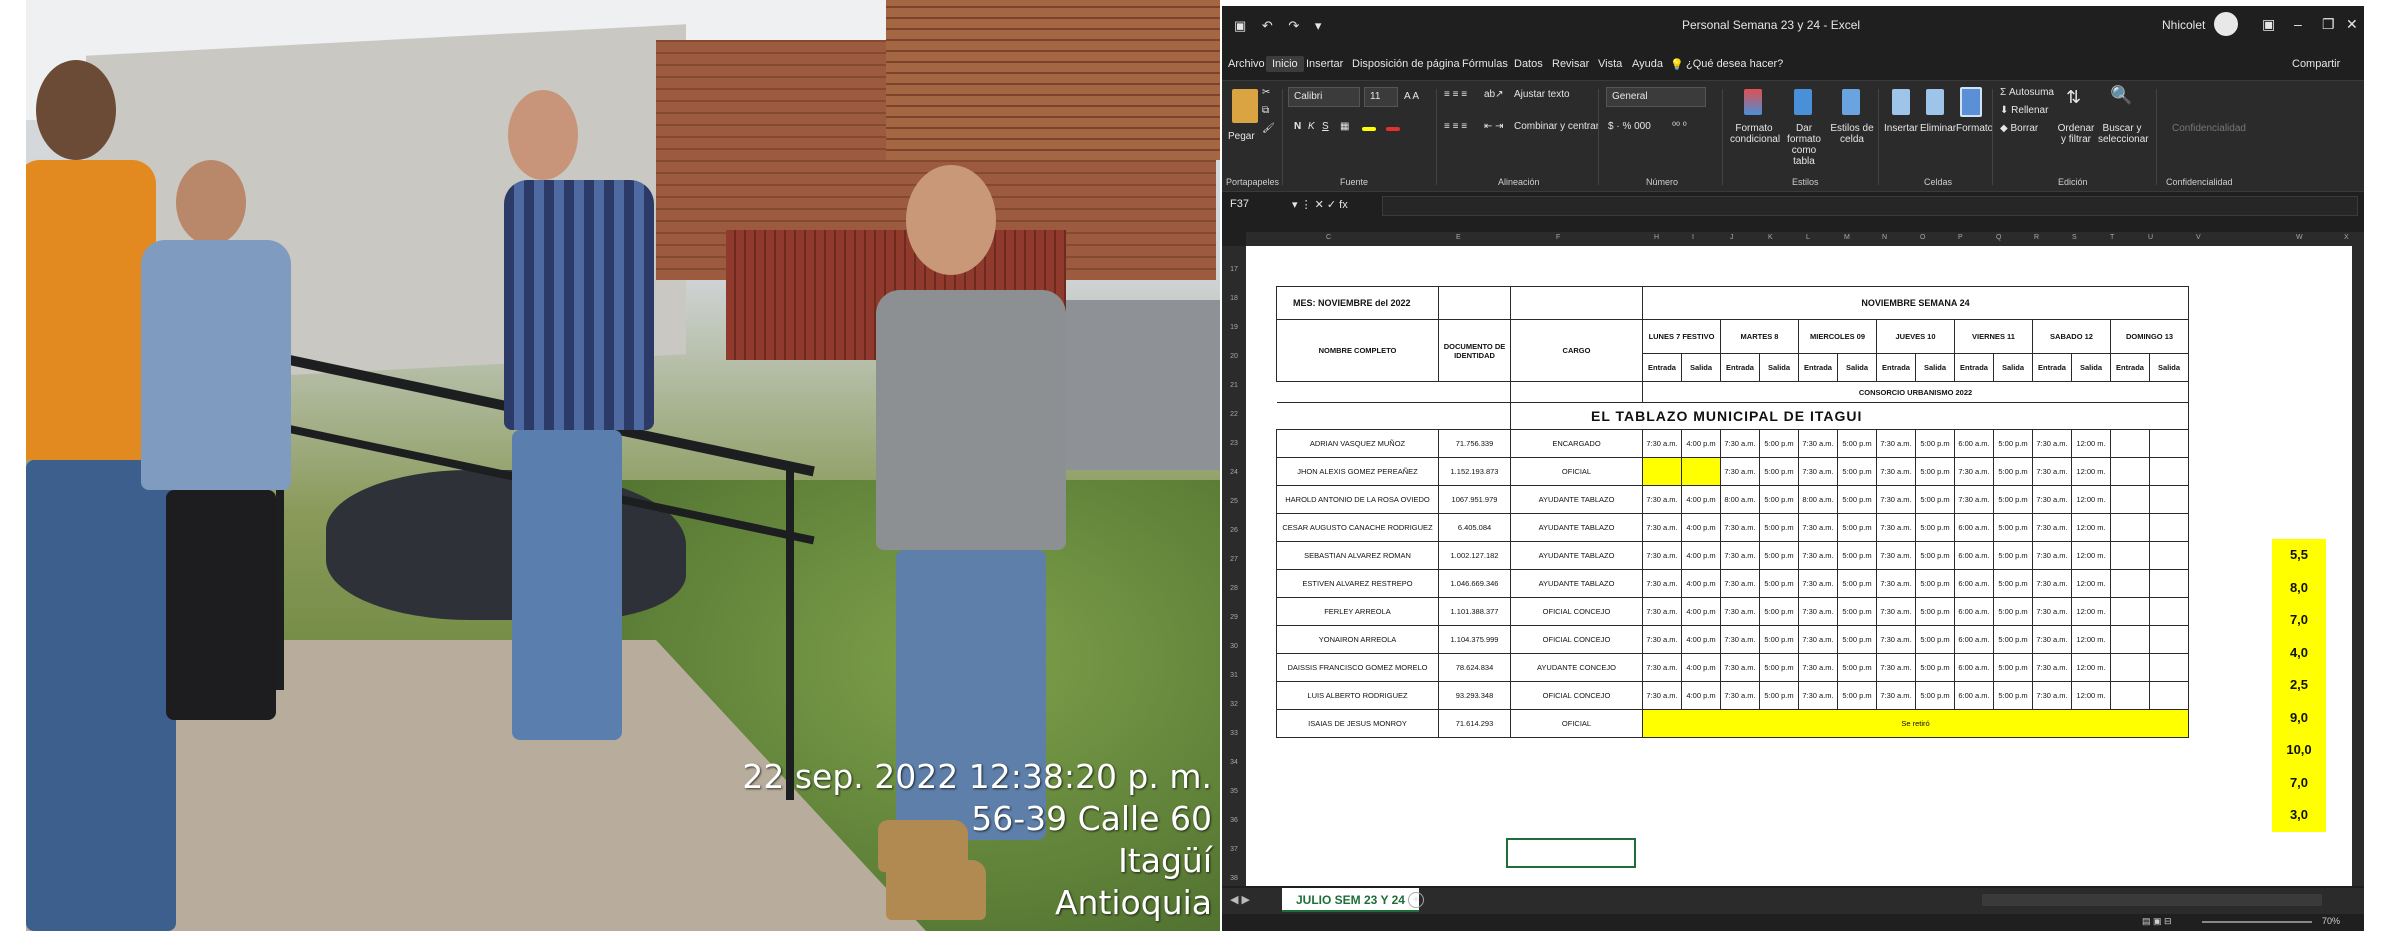  I want to click on horizontal-scrollbar, so click(2152, 900).